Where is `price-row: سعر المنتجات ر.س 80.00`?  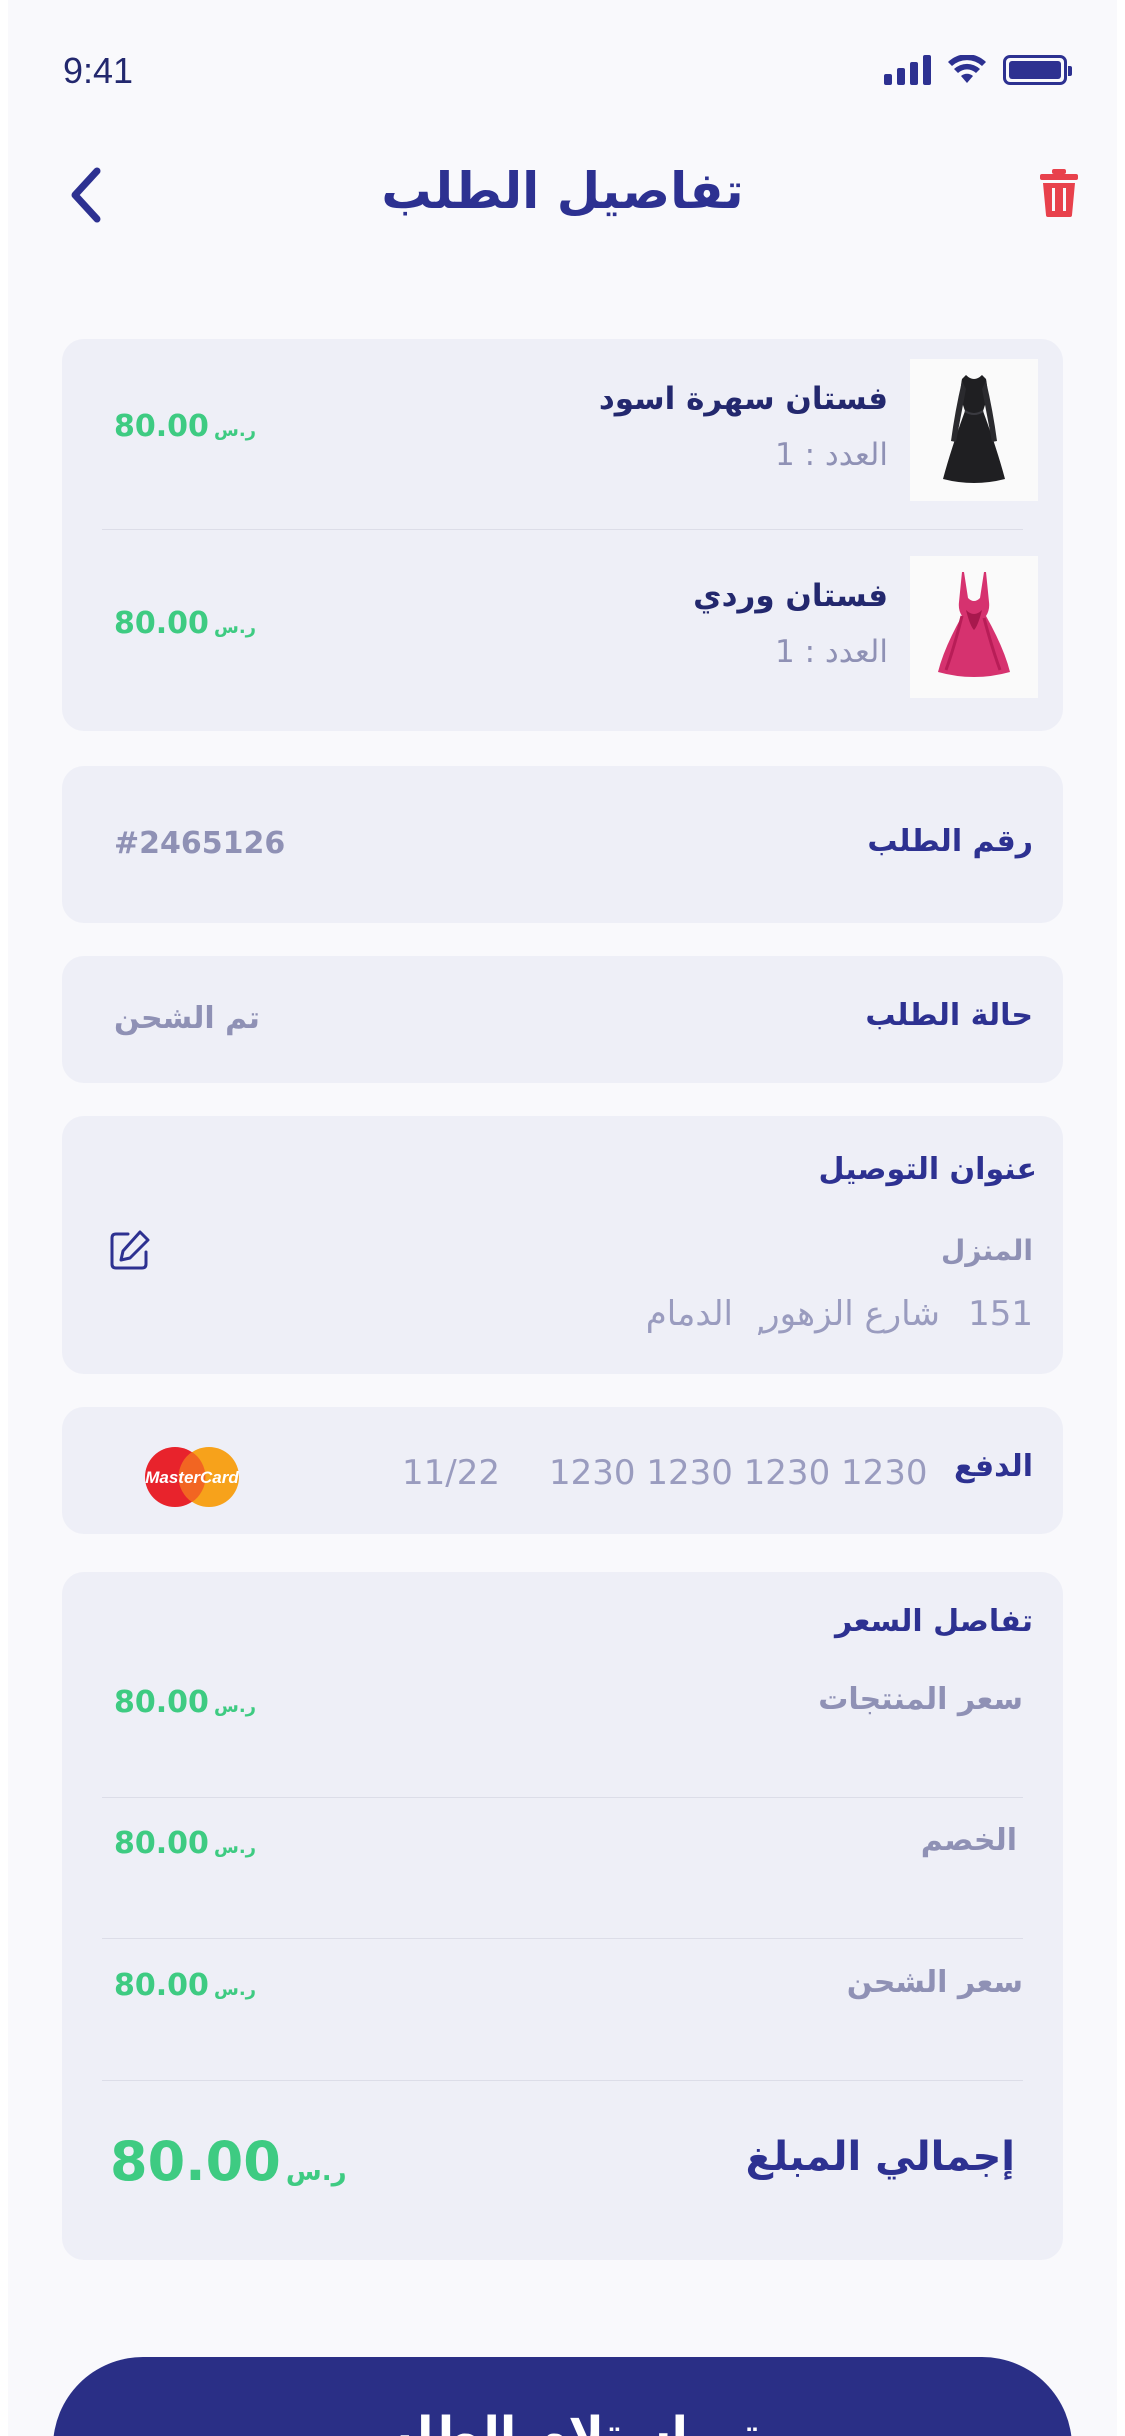 price-row: سعر المنتجات ر.س 80.00 is located at coordinates (562, 1697).